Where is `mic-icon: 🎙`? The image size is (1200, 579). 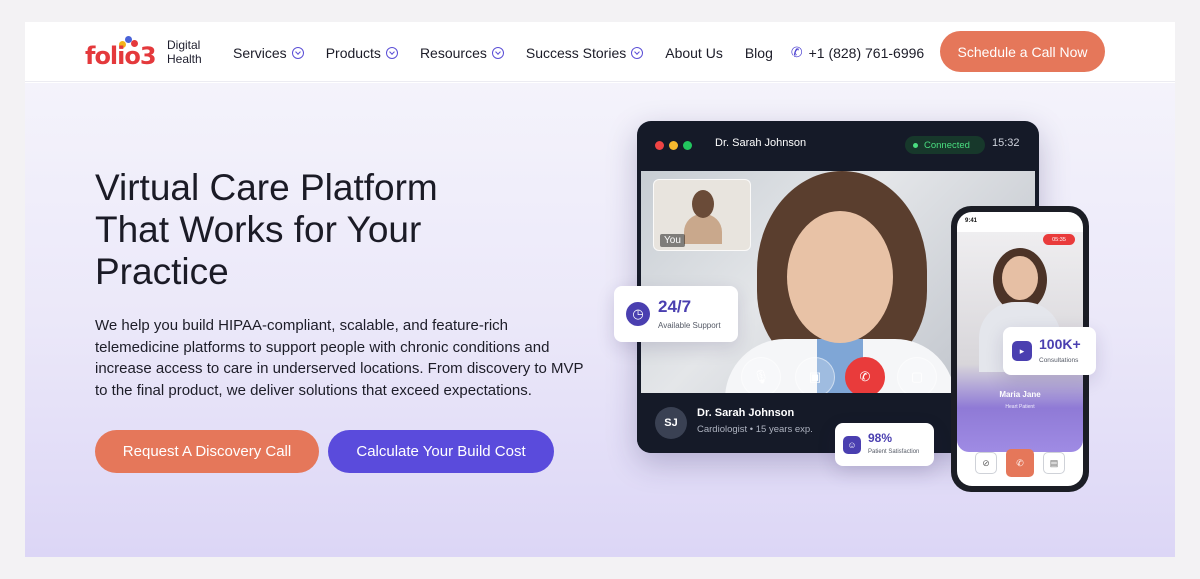
mic-icon: 🎙 is located at coordinates (761, 376).